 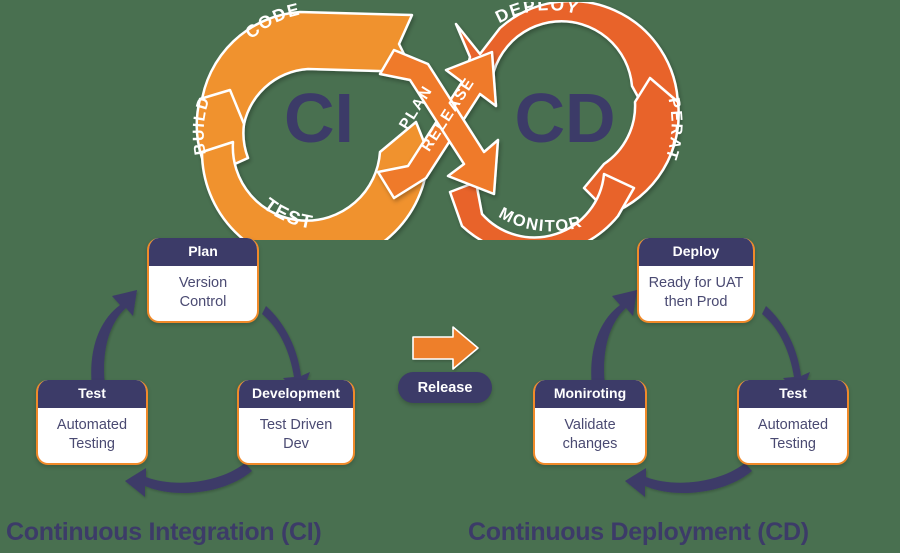 What do you see at coordinates (590, 394) in the screenshot?
I see `cd-card-moniroting-header: Moniroting` at bounding box center [590, 394].